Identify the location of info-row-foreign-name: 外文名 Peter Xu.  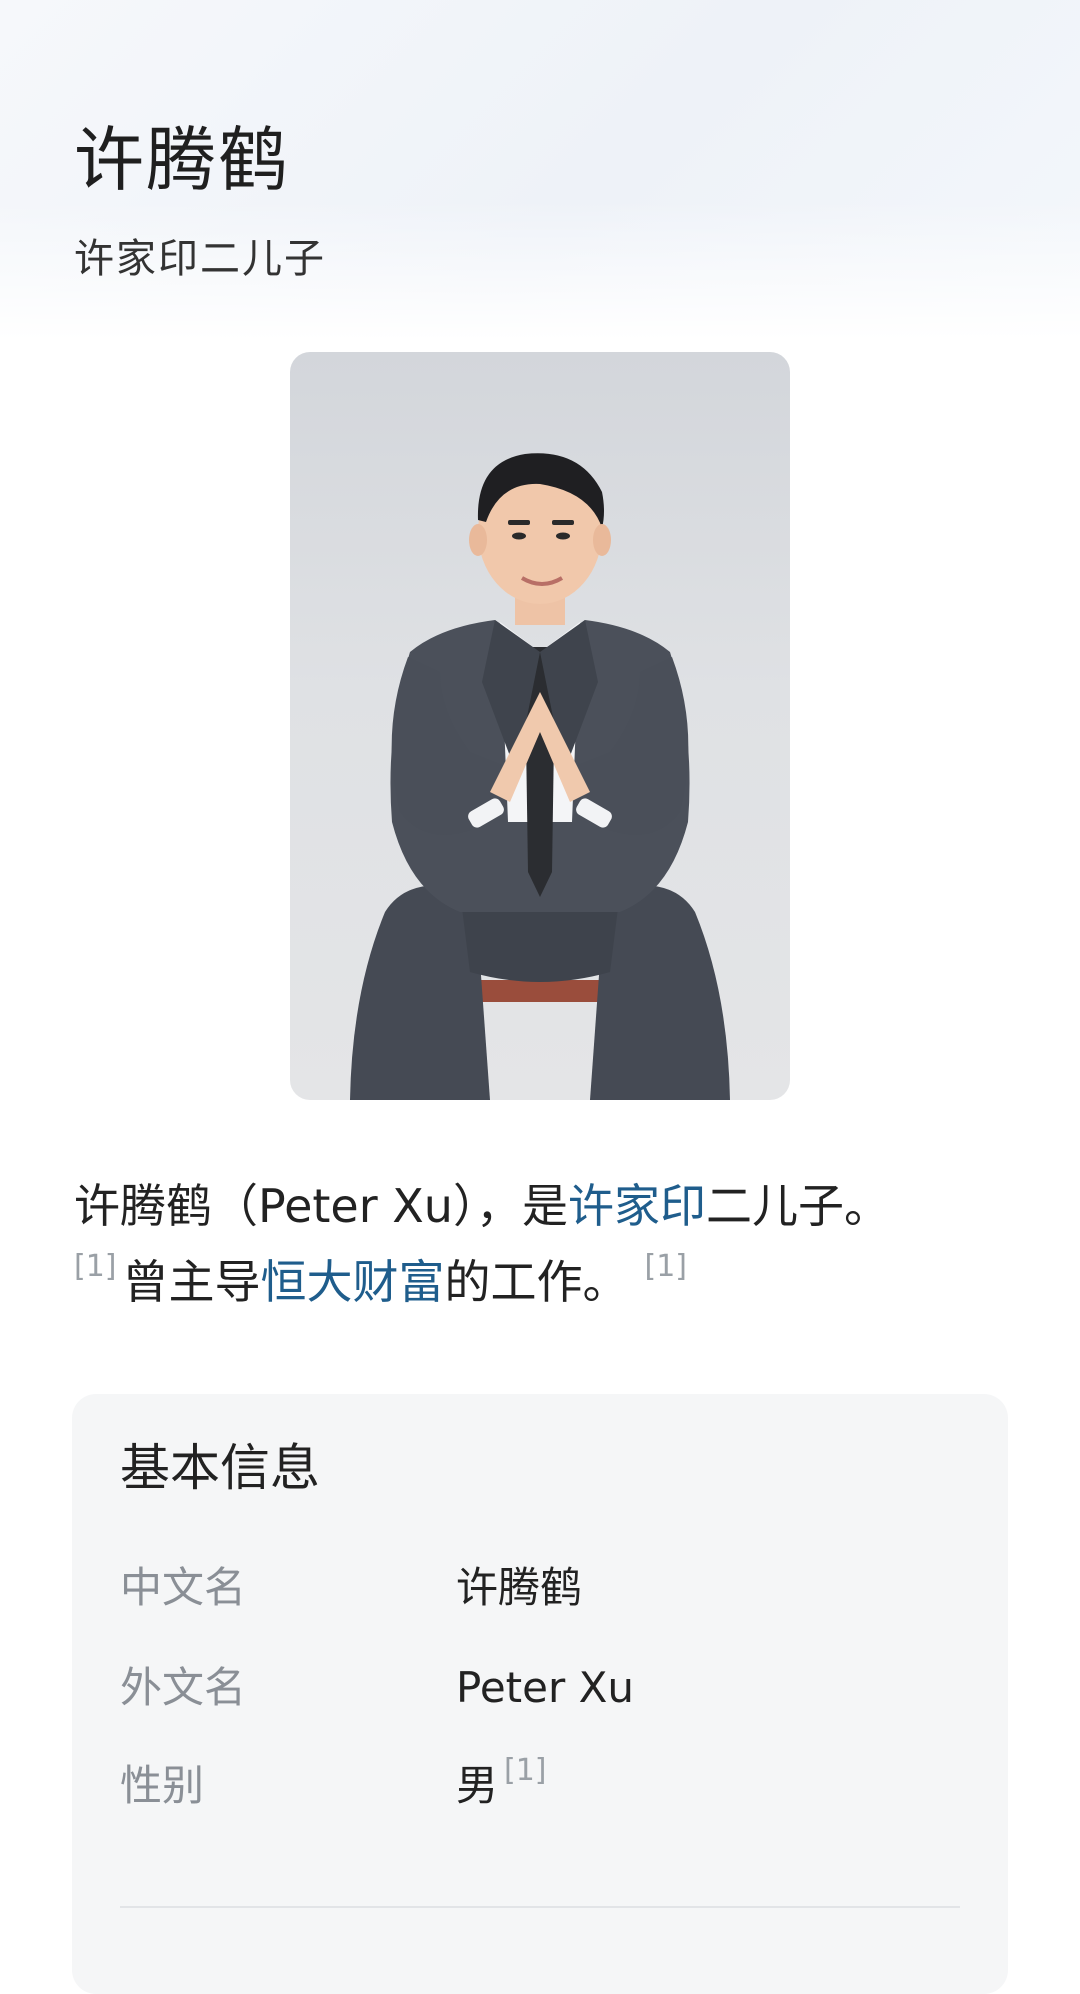
(540, 1688).